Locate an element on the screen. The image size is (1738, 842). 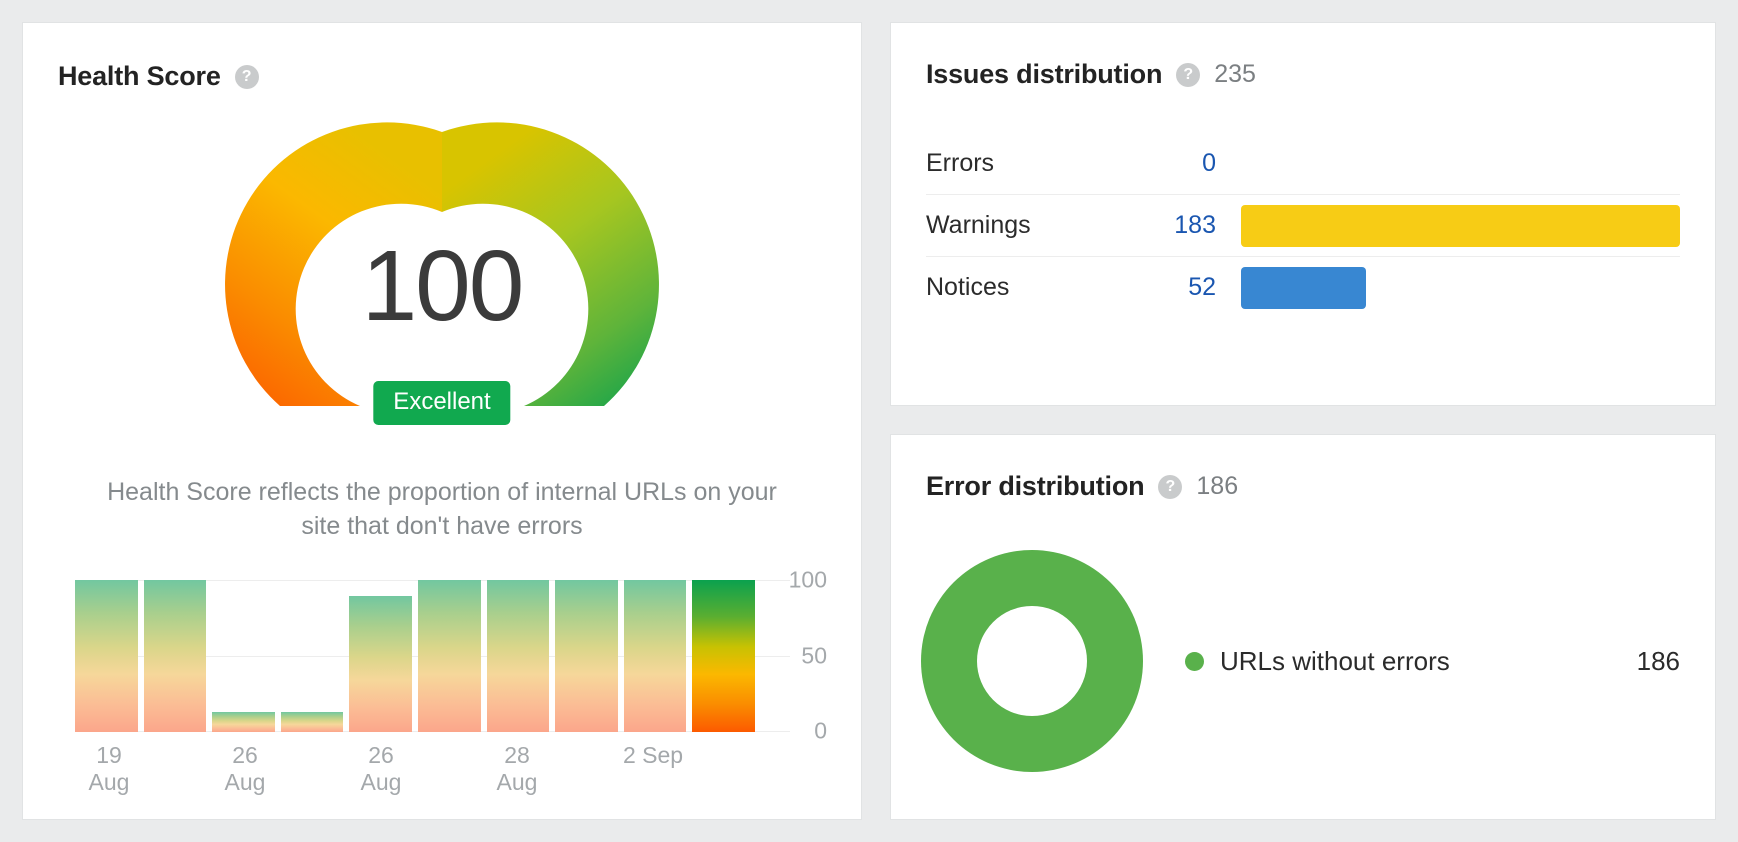
legend-item-urls-without-errors: URLs without errors 186 is located at coordinates (1432, 661).